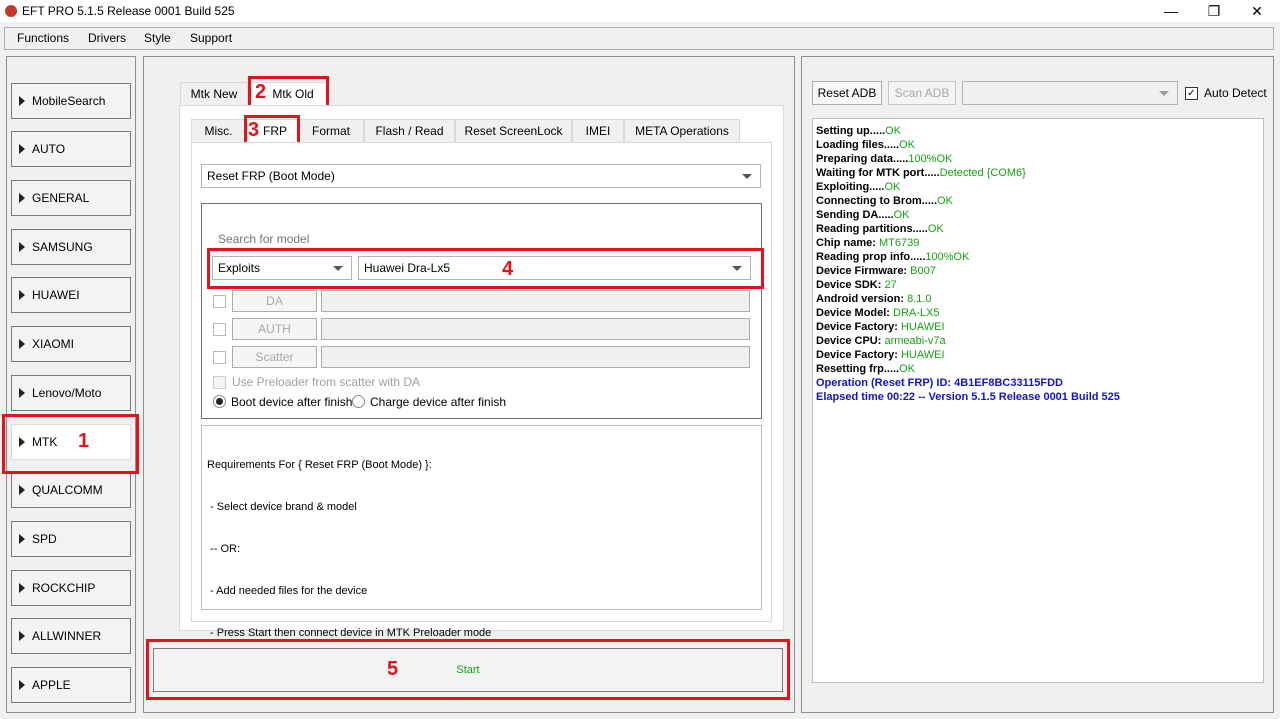  I want to click on log-value: 100%OK, so click(930, 159).